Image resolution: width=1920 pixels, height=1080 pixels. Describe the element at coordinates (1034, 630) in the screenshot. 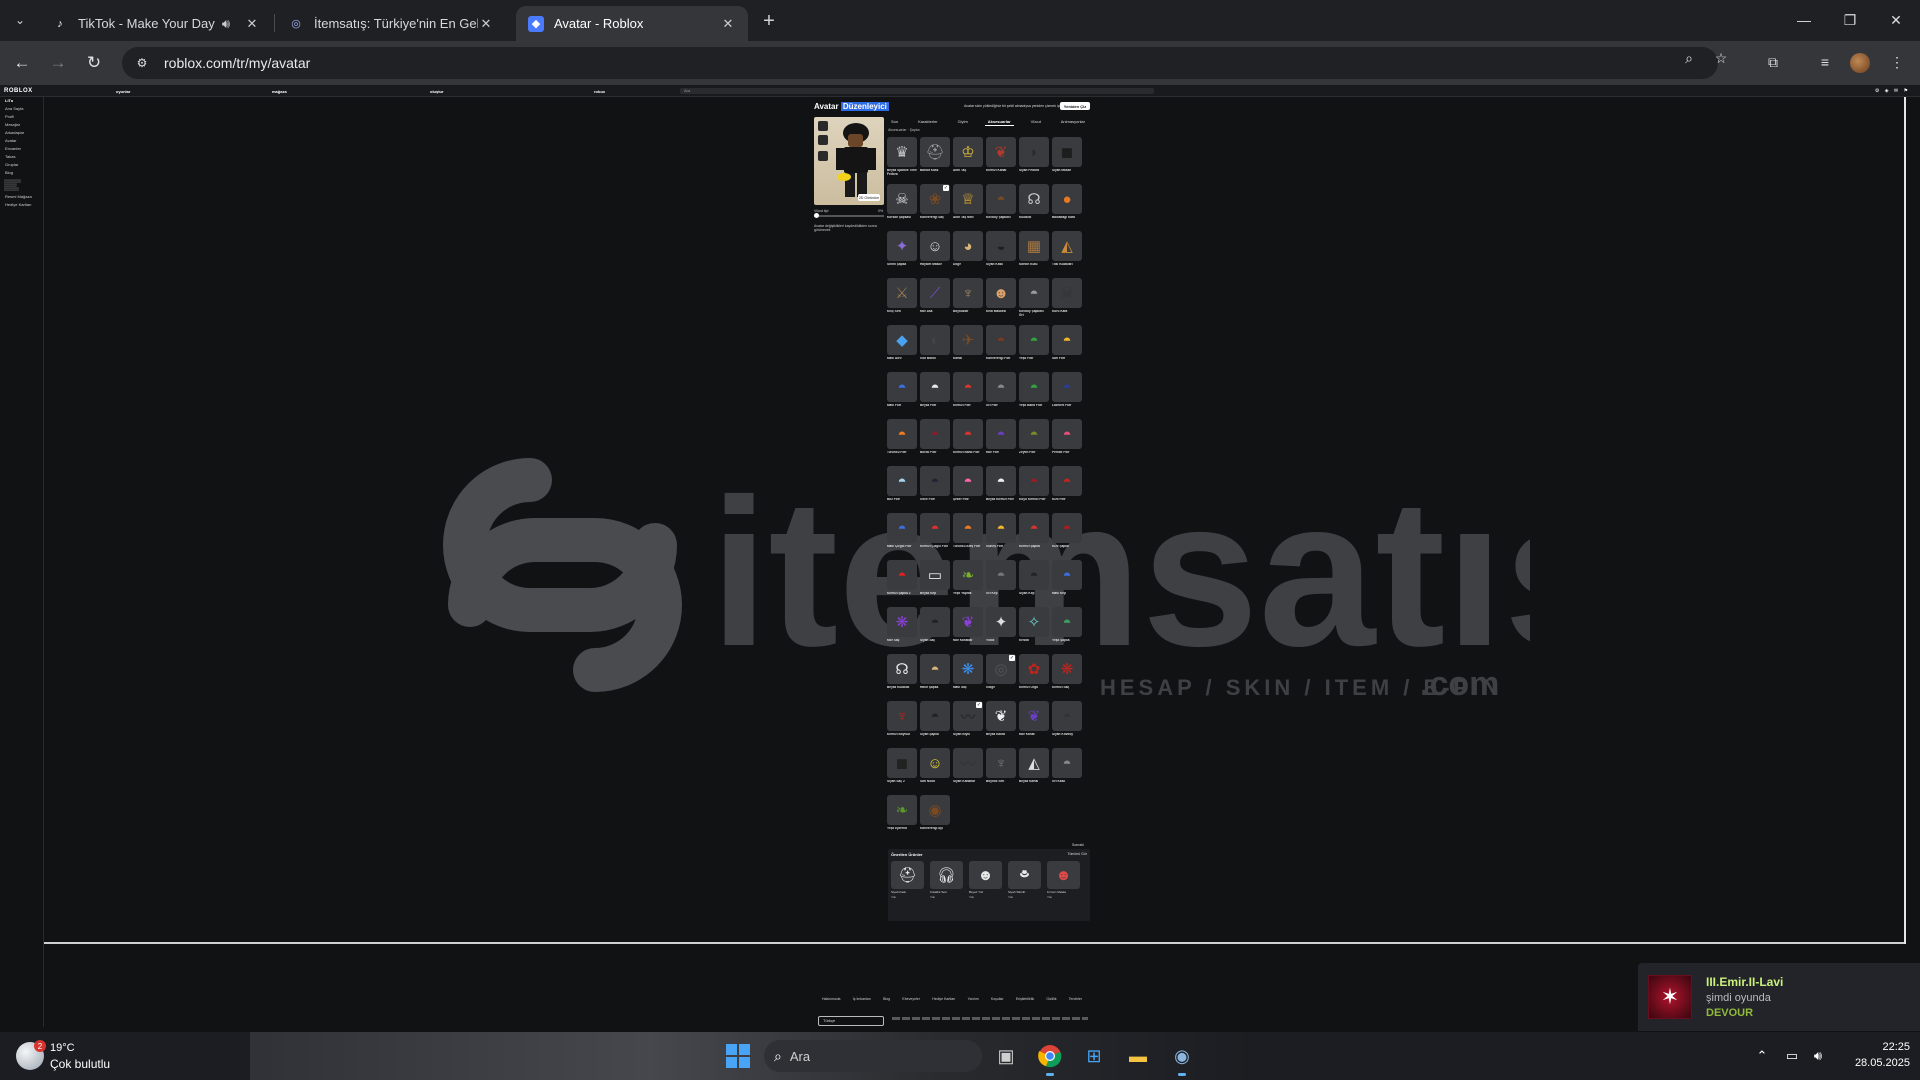

I see `accessory-item: ✧ Kristal` at that location.